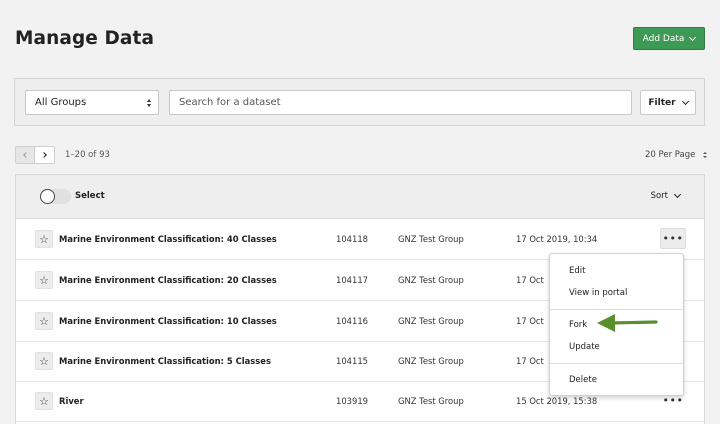 Image resolution: width=720 pixels, height=424 pixels. I want to click on sort-button: Sort, so click(666, 195).